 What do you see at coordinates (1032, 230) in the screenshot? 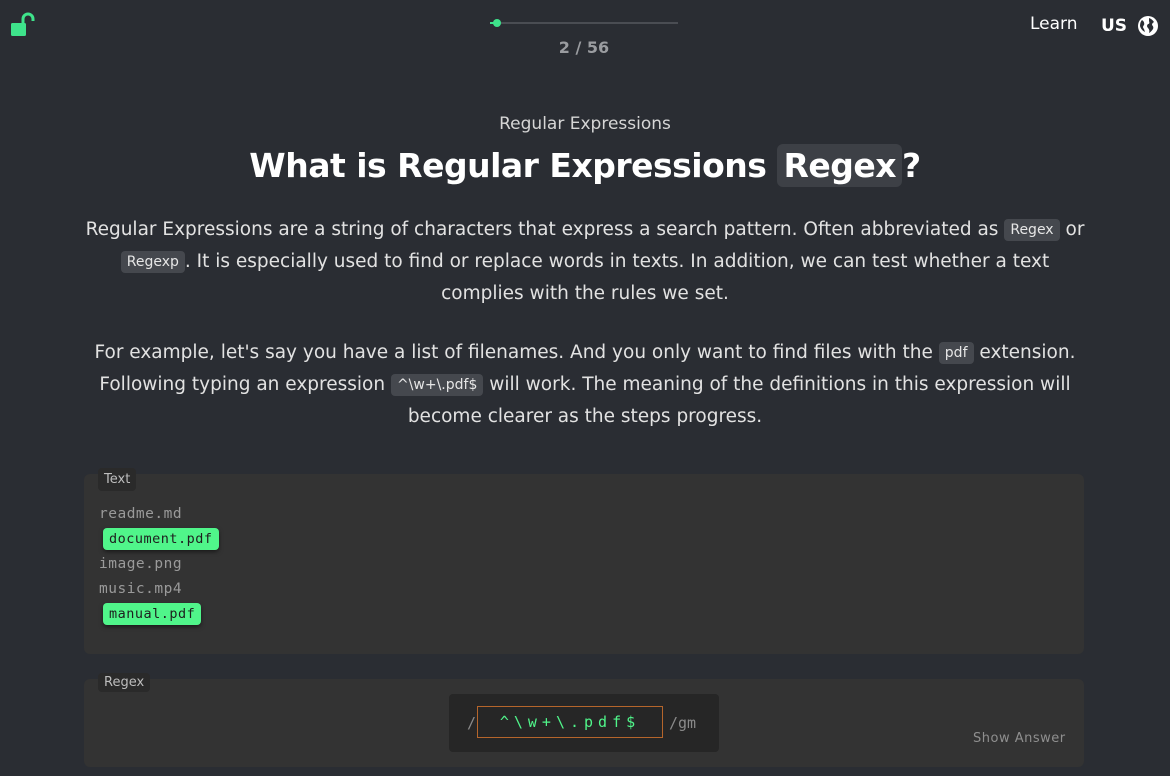
I see `inline-code: Regex` at bounding box center [1032, 230].